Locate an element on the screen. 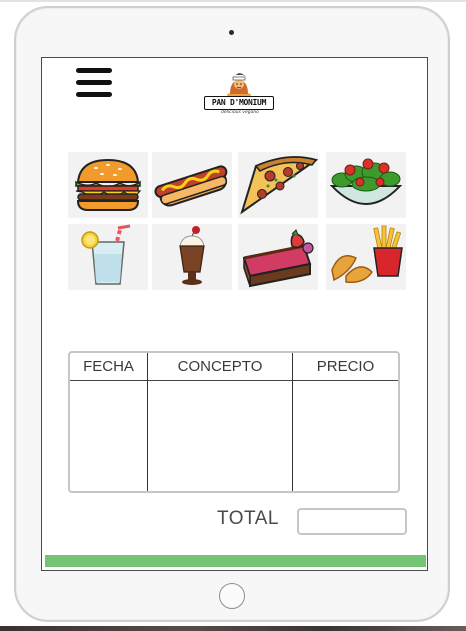 This screenshot has width=466, height=631. lemonade-glass-icon is located at coordinates (106, 254).